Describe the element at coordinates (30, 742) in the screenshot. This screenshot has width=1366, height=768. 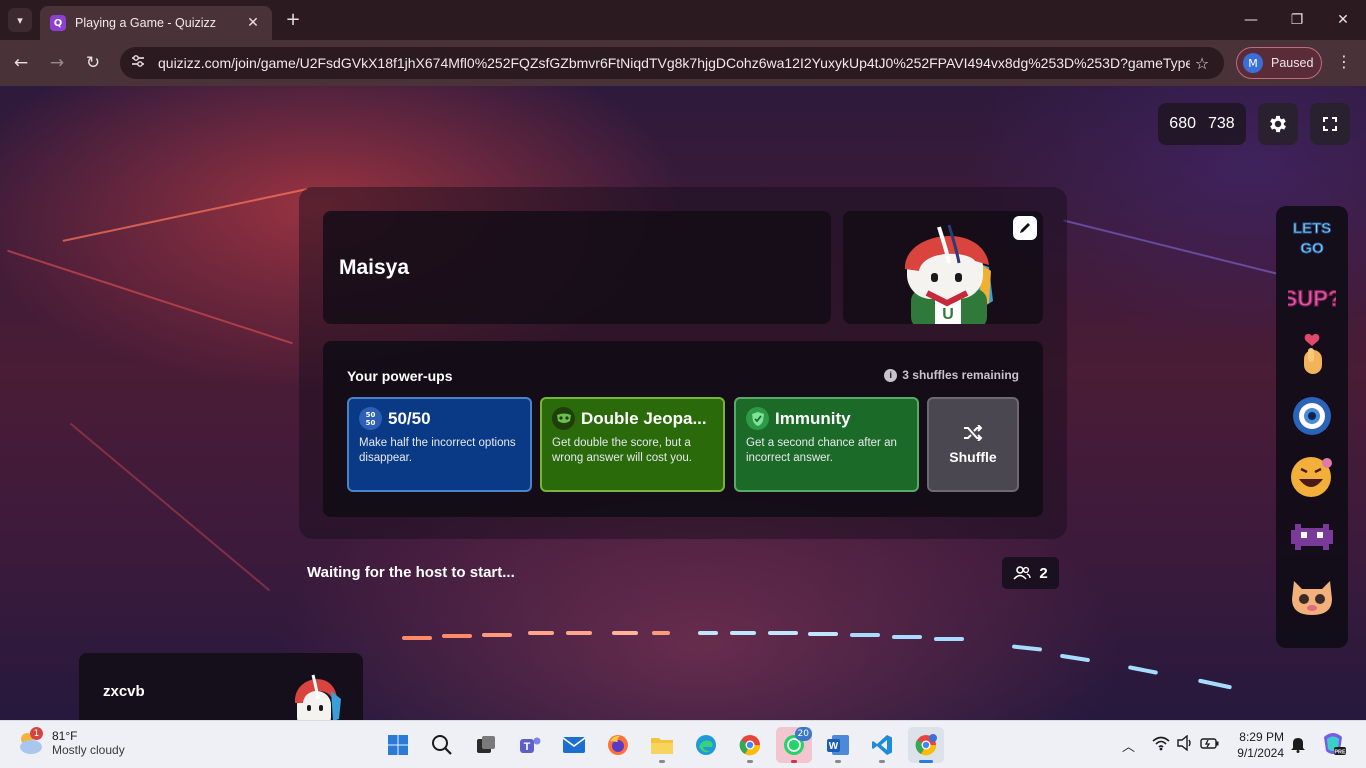
I see `cloudy-weather-icon: 1` at that location.